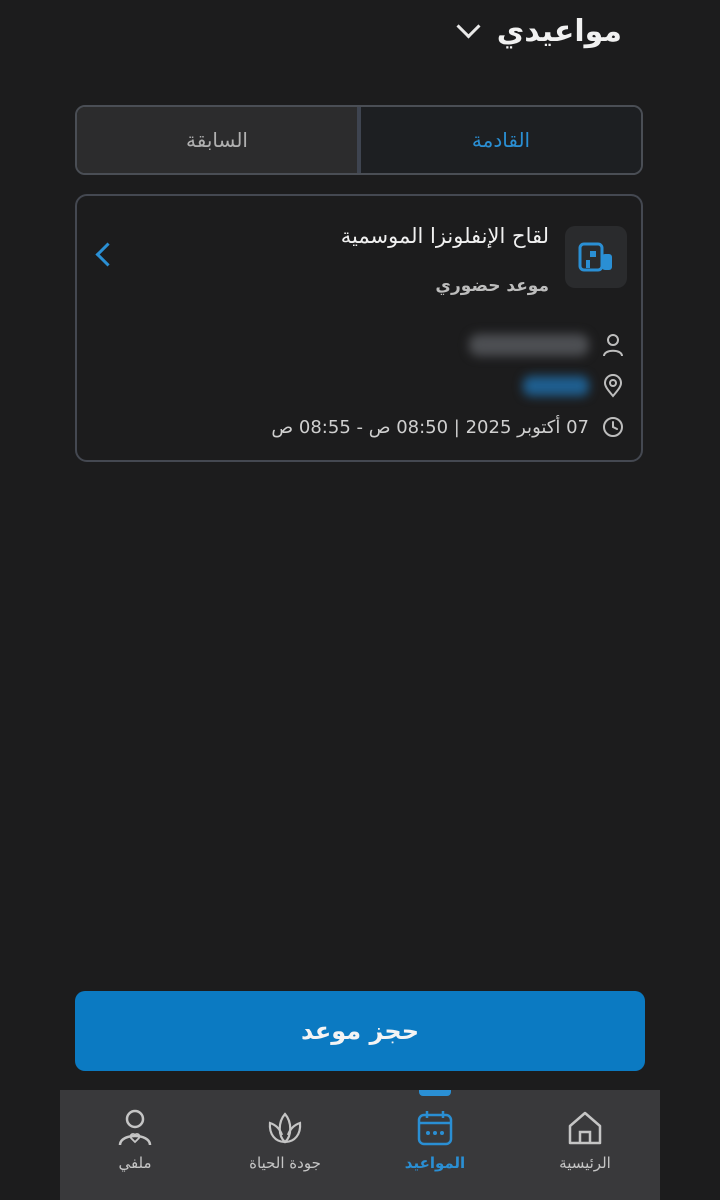  I want to click on appointment-title: لقاح الإنفلونزا الموسمية, so click(444, 236).